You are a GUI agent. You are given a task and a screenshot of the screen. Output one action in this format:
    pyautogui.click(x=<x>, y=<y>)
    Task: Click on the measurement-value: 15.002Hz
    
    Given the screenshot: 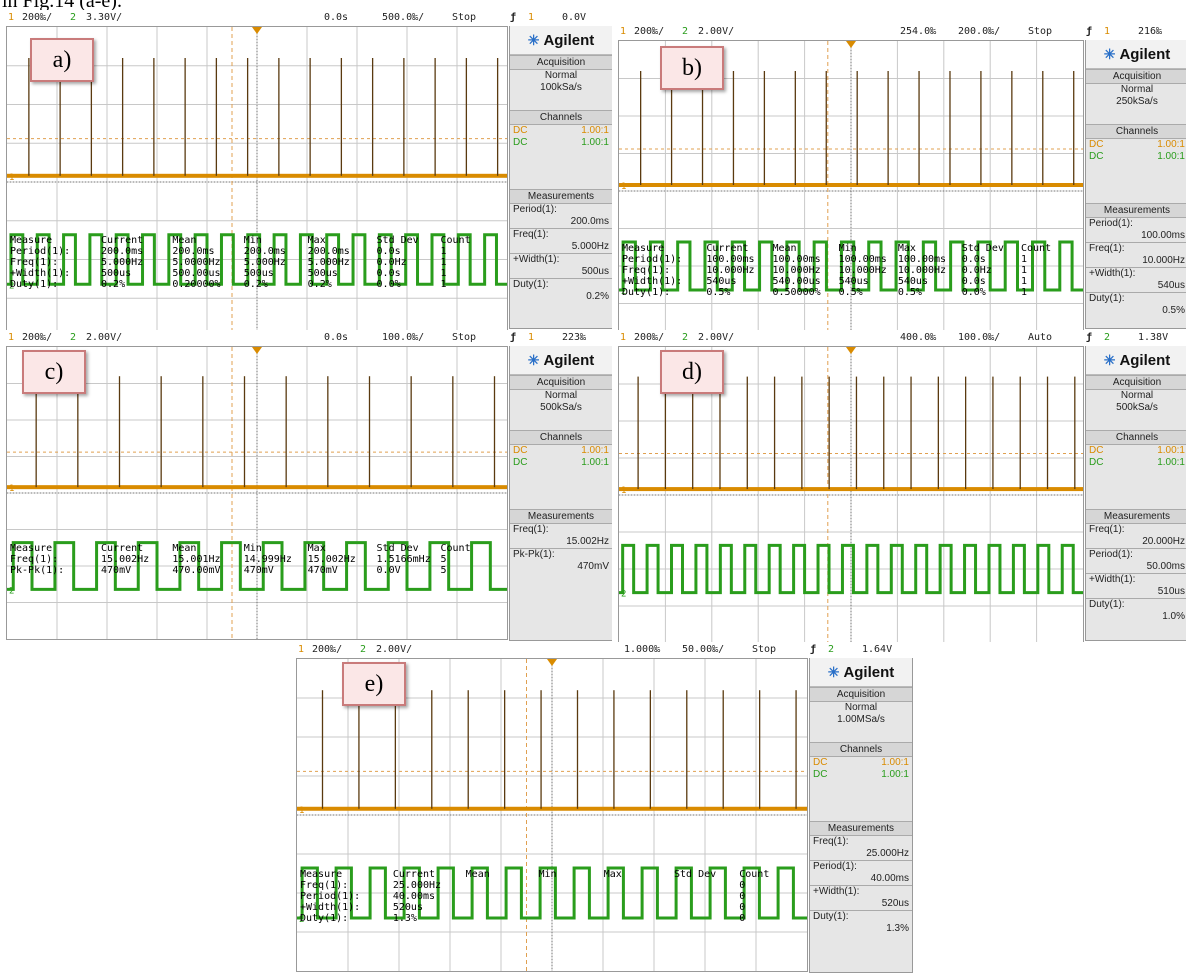 What is the action you would take?
    pyautogui.click(x=587, y=541)
    